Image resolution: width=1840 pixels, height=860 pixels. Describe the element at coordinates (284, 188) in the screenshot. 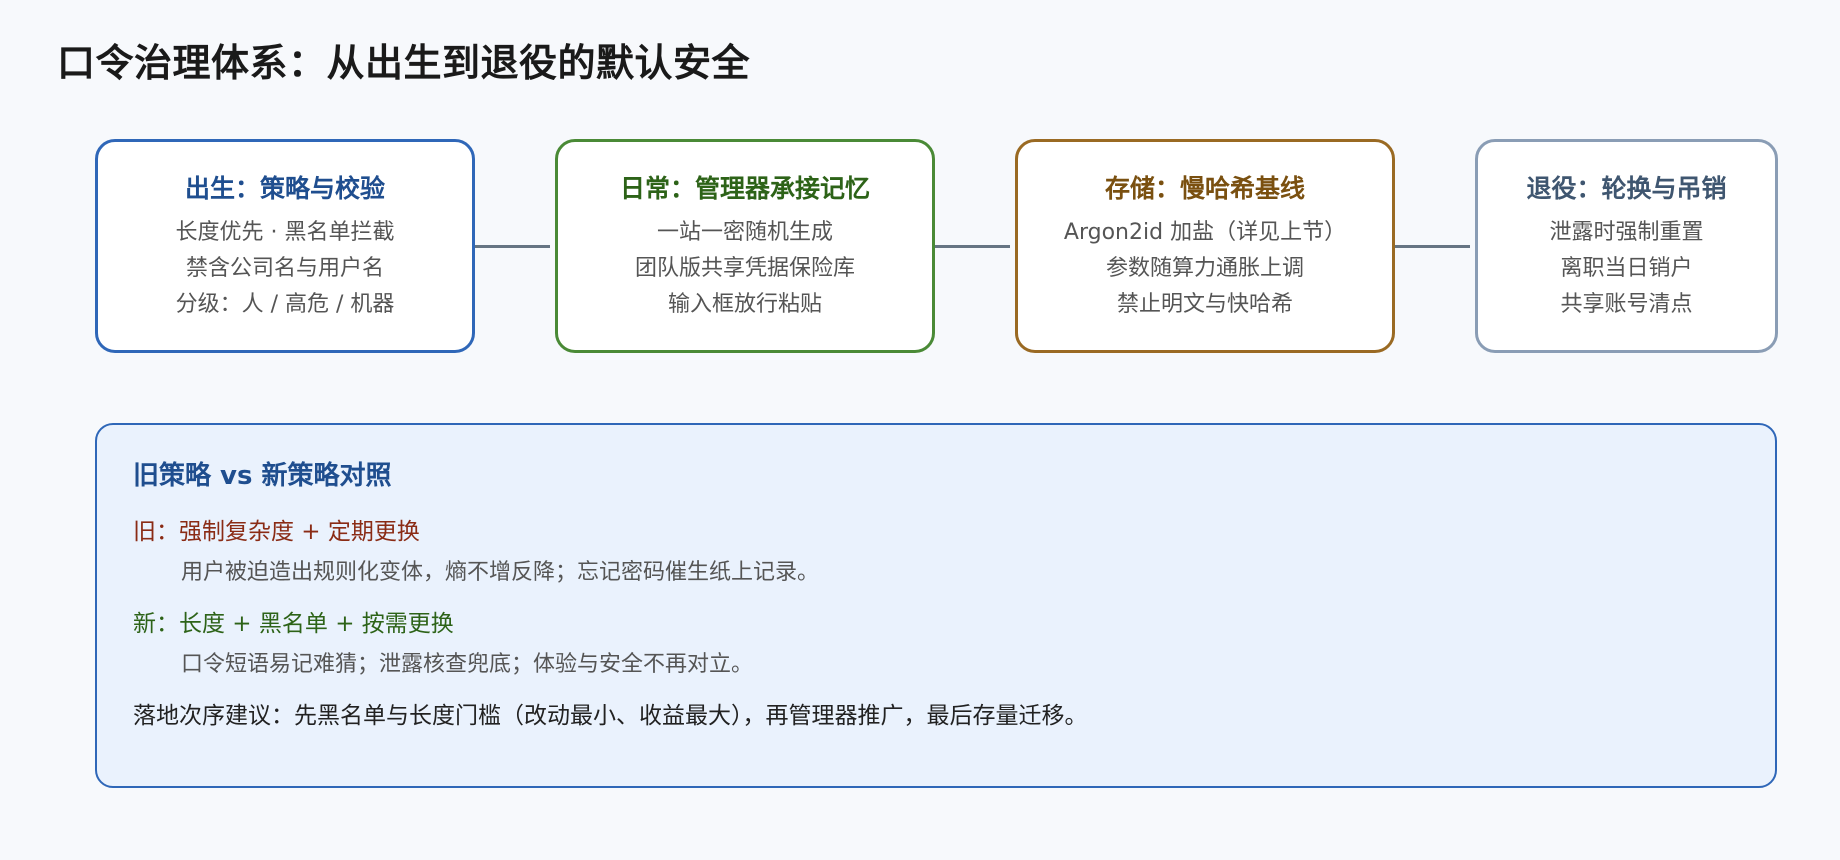

I see `stage-title: 出生：策略与校验` at that location.